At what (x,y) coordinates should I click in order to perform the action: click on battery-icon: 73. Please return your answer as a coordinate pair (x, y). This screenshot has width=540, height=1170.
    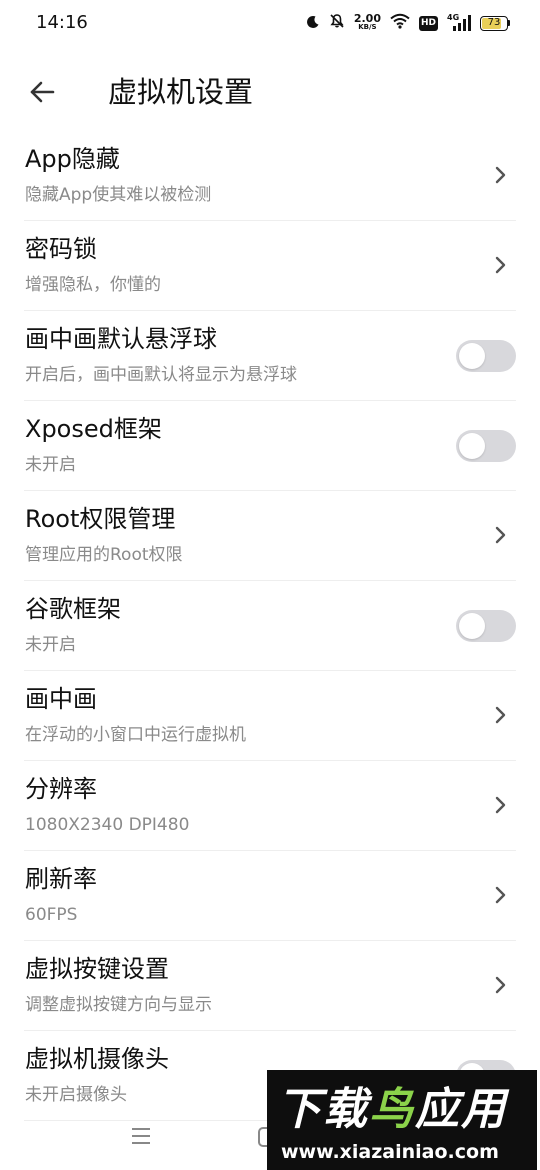
    Looking at the image, I should click on (495, 23).